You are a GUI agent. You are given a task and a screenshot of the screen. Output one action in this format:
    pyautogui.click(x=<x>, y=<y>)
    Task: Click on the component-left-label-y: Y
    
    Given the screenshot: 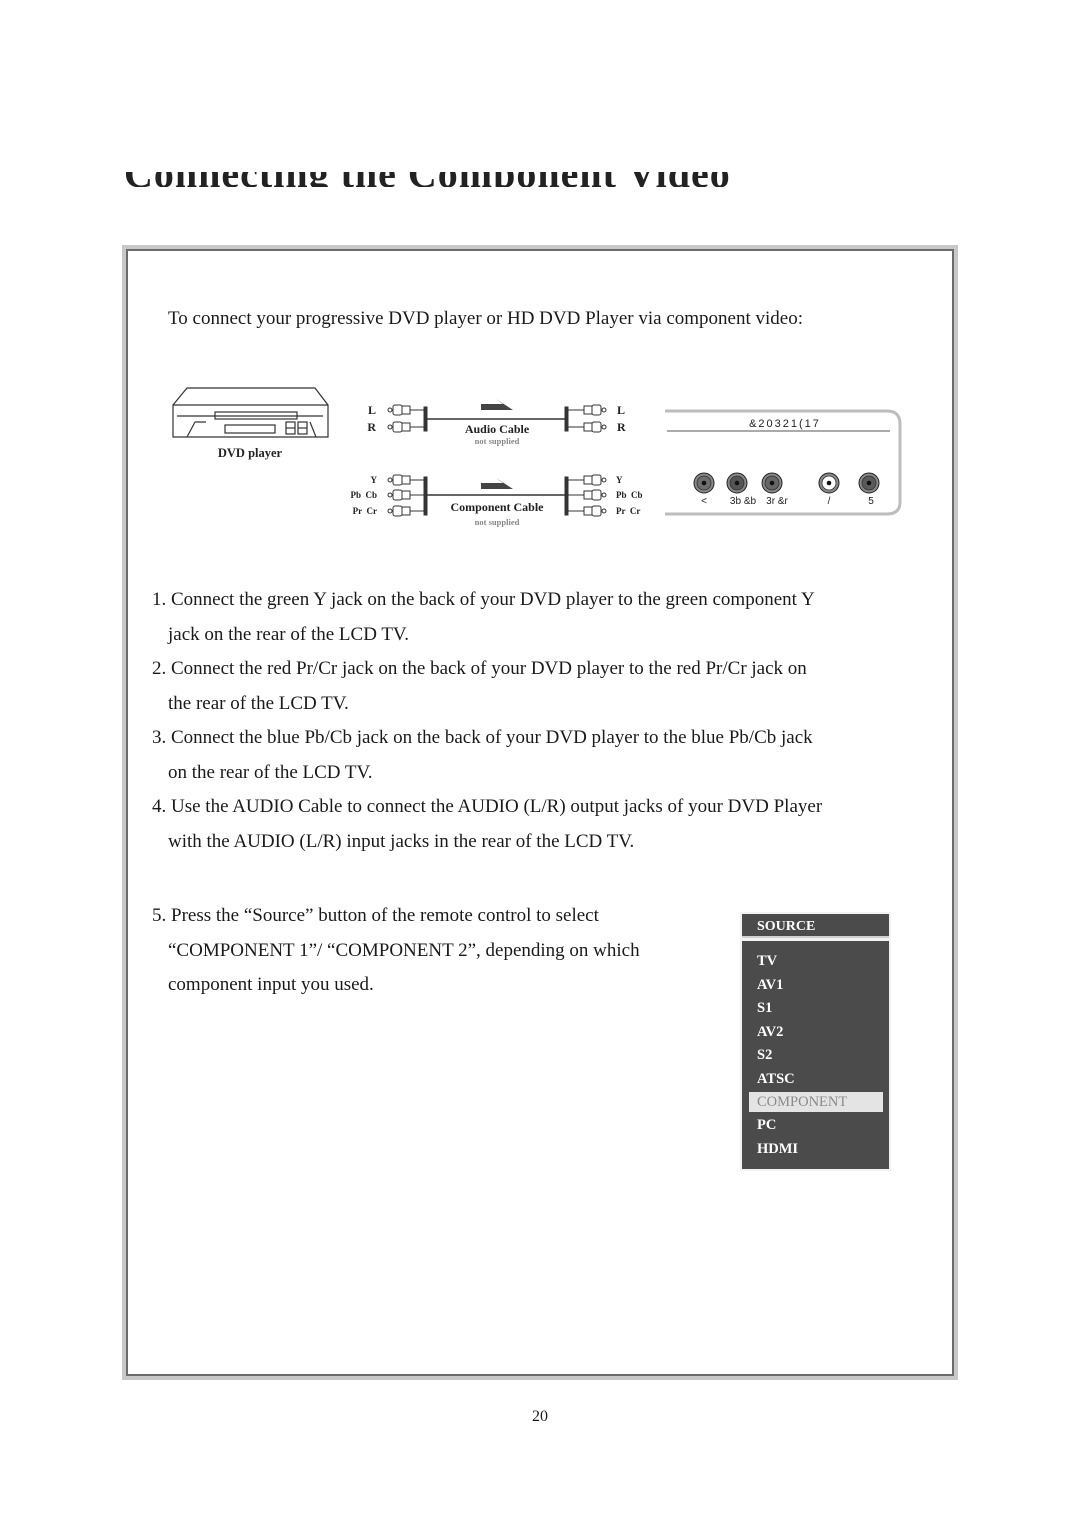 What is the action you would take?
    pyautogui.click(x=374, y=480)
    